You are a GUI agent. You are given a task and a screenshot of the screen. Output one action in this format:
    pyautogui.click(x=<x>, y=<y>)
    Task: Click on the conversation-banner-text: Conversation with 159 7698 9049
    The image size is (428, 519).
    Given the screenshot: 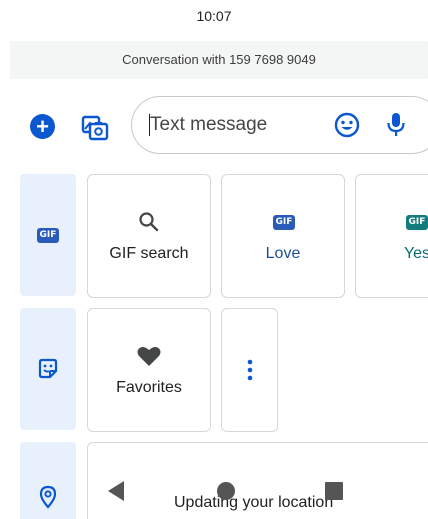 What is the action you would take?
    pyautogui.click(x=219, y=59)
    